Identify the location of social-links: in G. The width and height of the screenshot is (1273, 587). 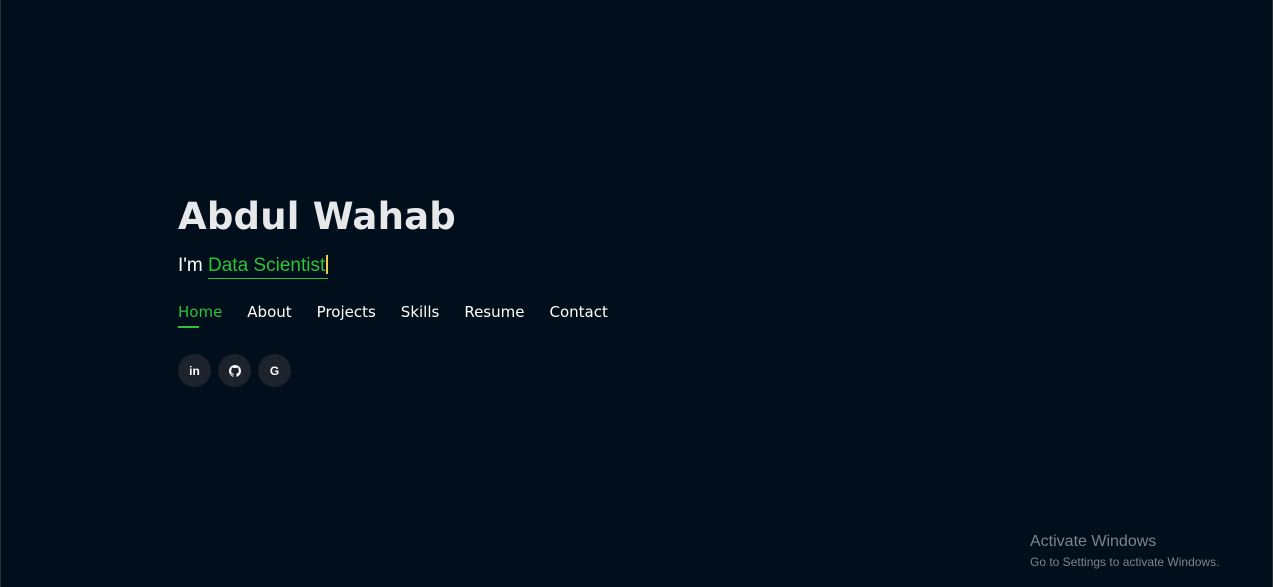
(405, 370).